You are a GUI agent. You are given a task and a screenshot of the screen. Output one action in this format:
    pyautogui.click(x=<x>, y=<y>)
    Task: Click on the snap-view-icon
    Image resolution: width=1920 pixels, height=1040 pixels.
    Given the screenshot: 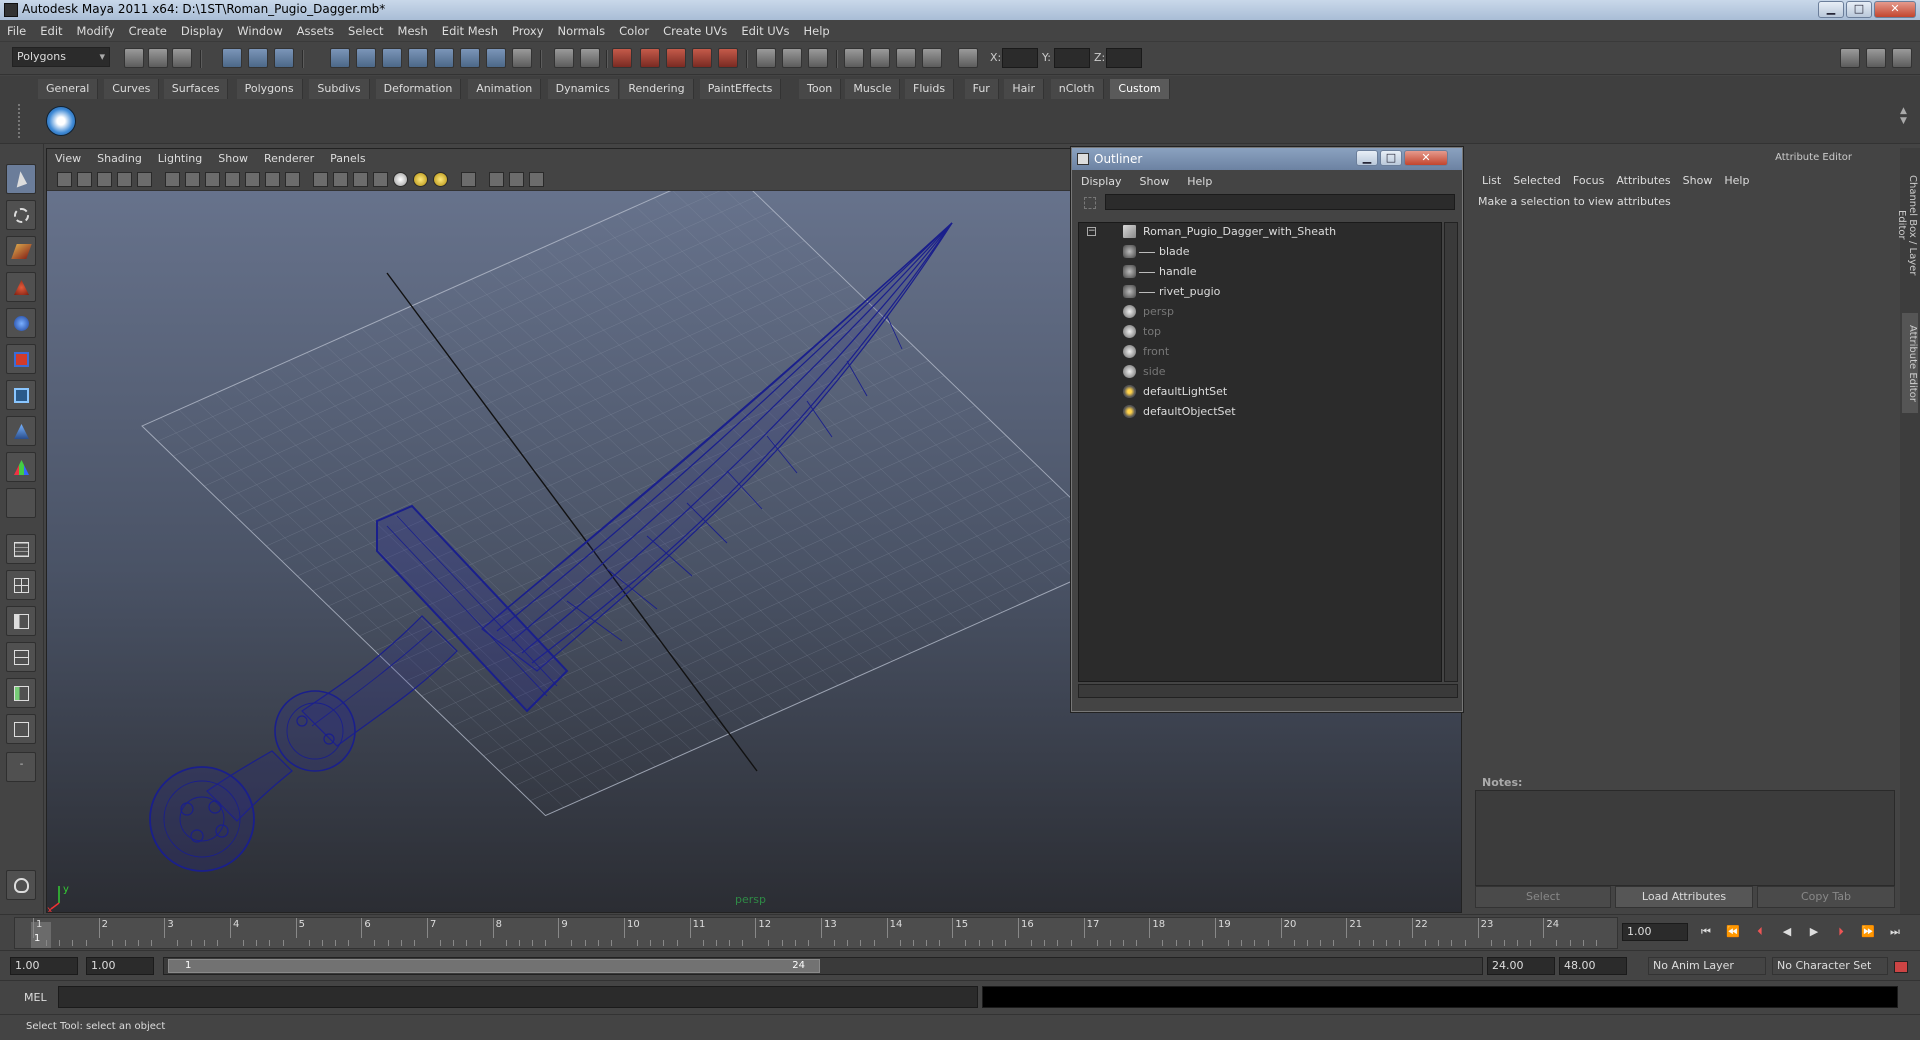 What is the action you would take?
    pyautogui.click(x=470, y=58)
    